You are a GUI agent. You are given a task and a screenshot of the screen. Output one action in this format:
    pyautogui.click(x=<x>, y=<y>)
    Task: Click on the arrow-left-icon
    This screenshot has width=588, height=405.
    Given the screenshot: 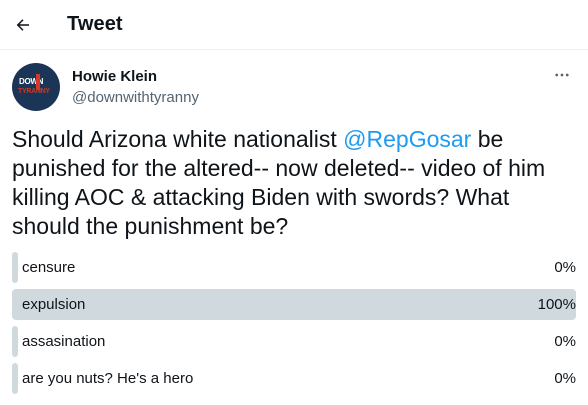 What is the action you would take?
    pyautogui.click(x=22, y=25)
    